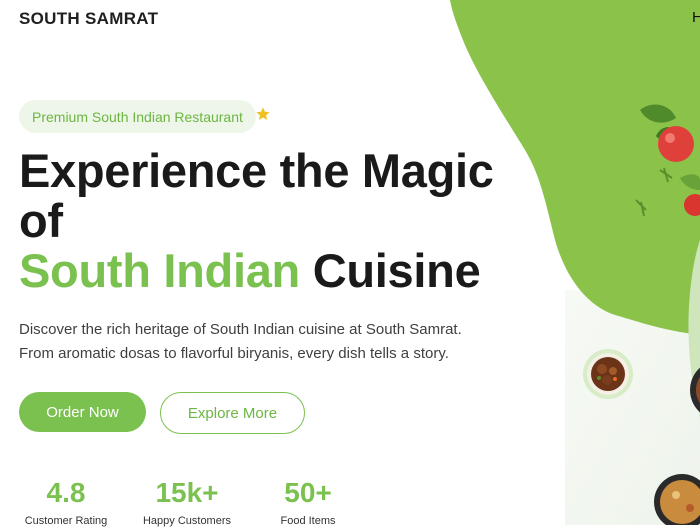  I want to click on stat-label: Customer Rating, so click(66, 521).